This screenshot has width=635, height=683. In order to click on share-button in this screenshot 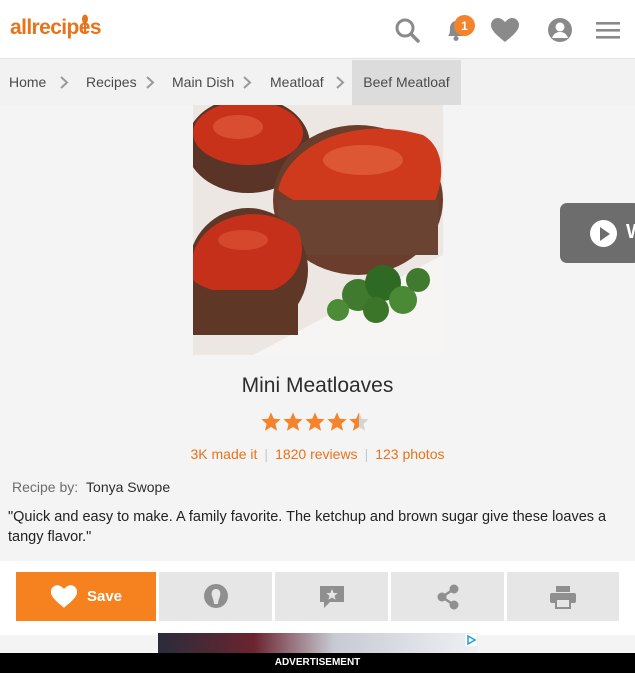, I will do `click(447, 596)`.